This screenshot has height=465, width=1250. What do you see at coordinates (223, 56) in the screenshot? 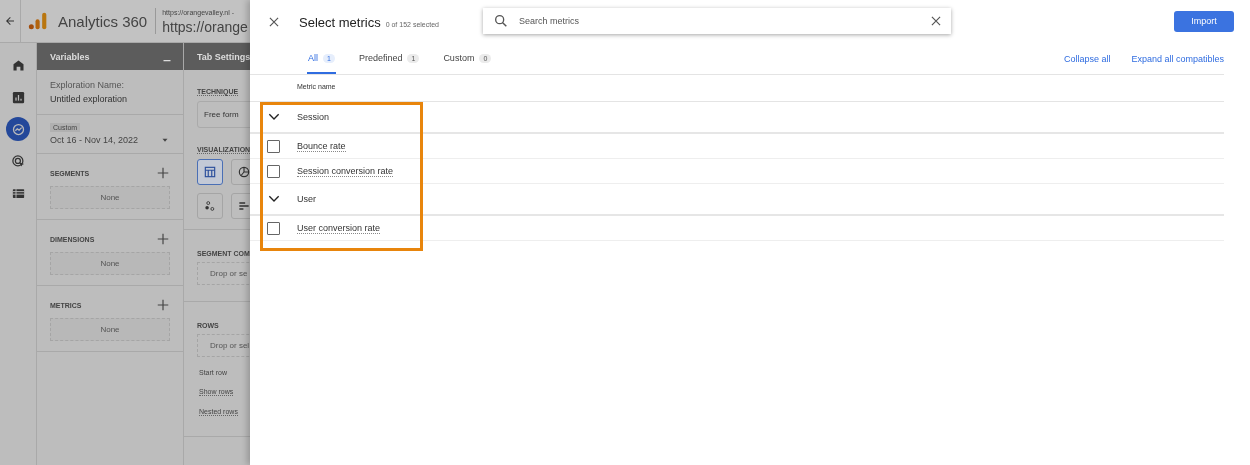
I see `panel-title: Tab Settings` at bounding box center [223, 56].